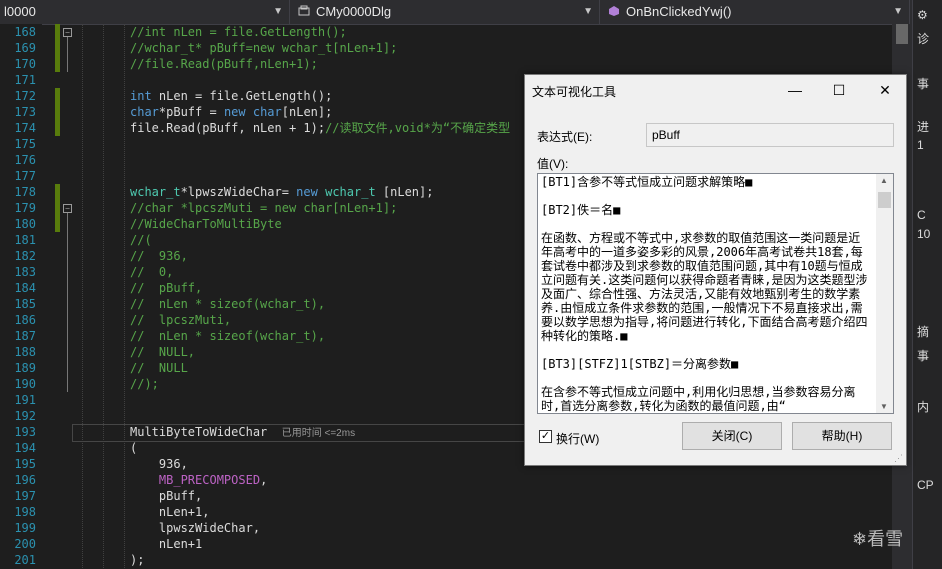  Describe the element at coordinates (923, 406) in the screenshot. I see `right-panel-item-9: 内` at that location.